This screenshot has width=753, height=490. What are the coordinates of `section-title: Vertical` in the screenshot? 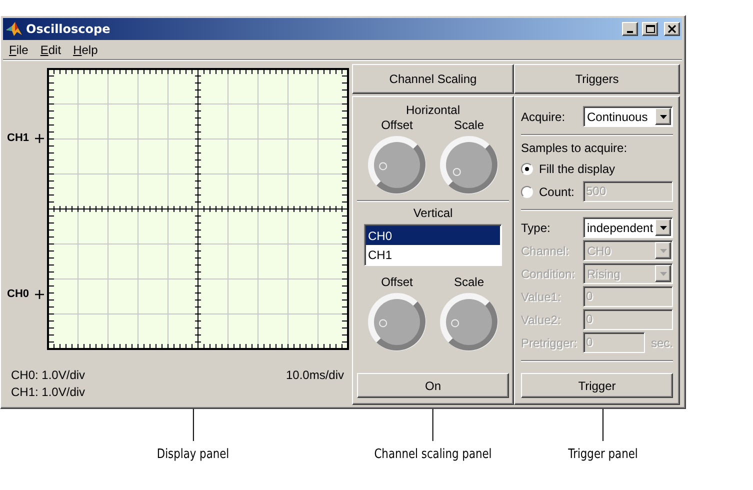 It's located at (433, 213).